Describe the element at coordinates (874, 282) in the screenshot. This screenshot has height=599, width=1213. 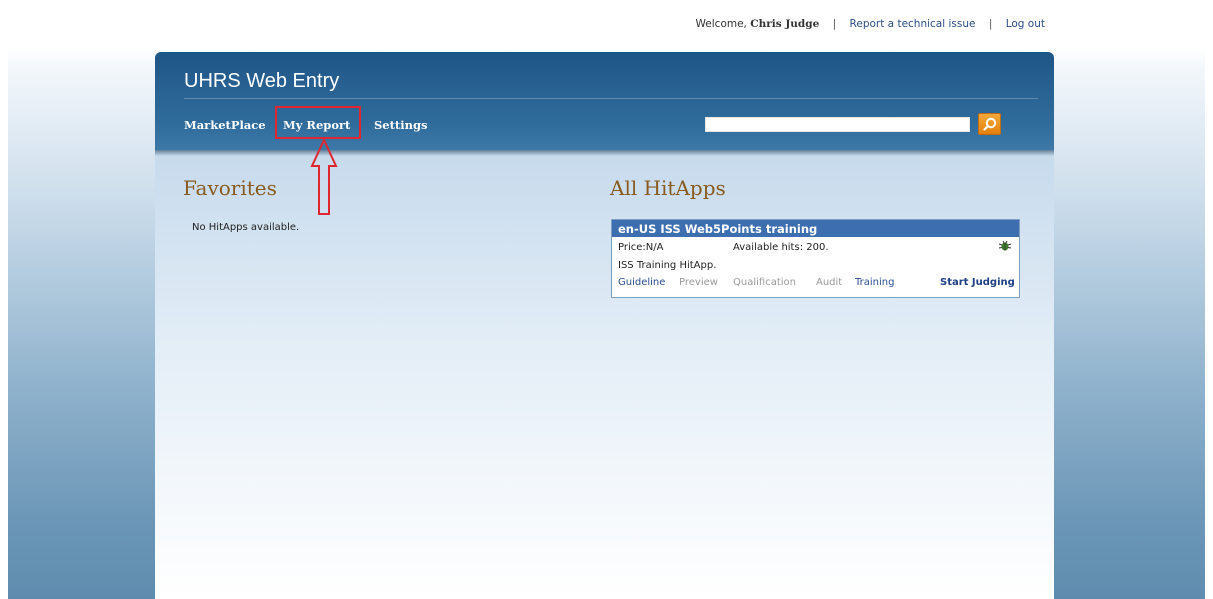
I see `training-link: Training` at that location.